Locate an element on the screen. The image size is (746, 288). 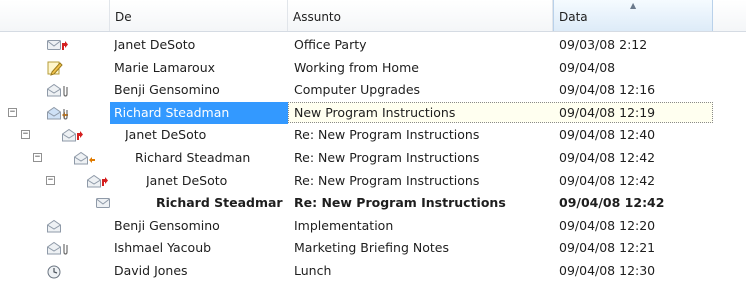
message-row: Marie Lamaroux Working from Home 09/04/08 is located at coordinates (373, 68).